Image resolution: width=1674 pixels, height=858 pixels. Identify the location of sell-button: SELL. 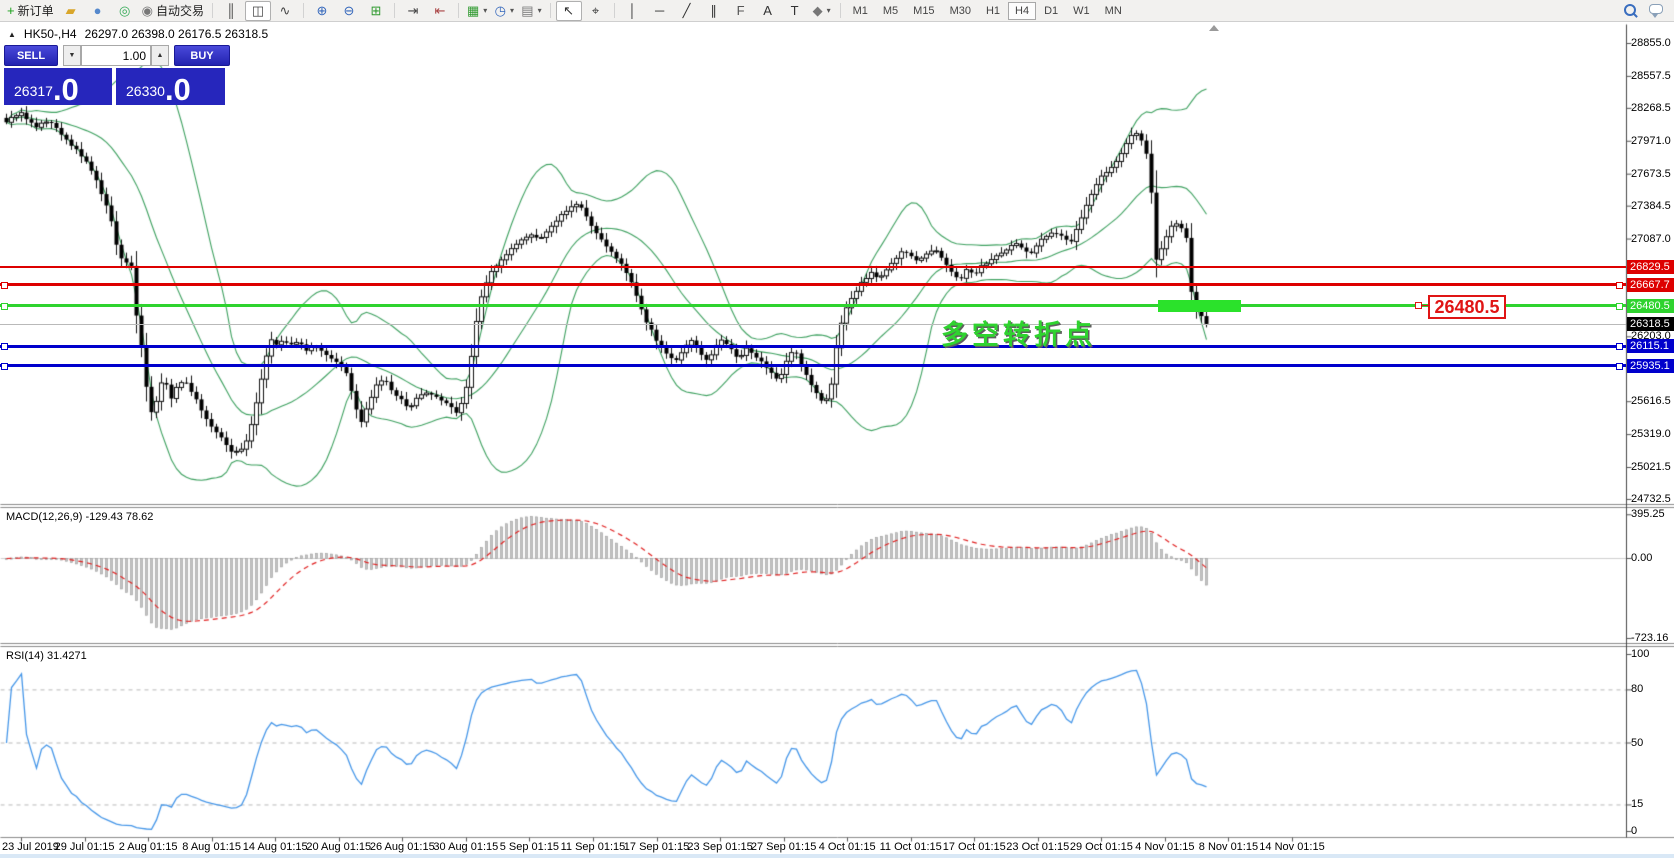
(31, 55).